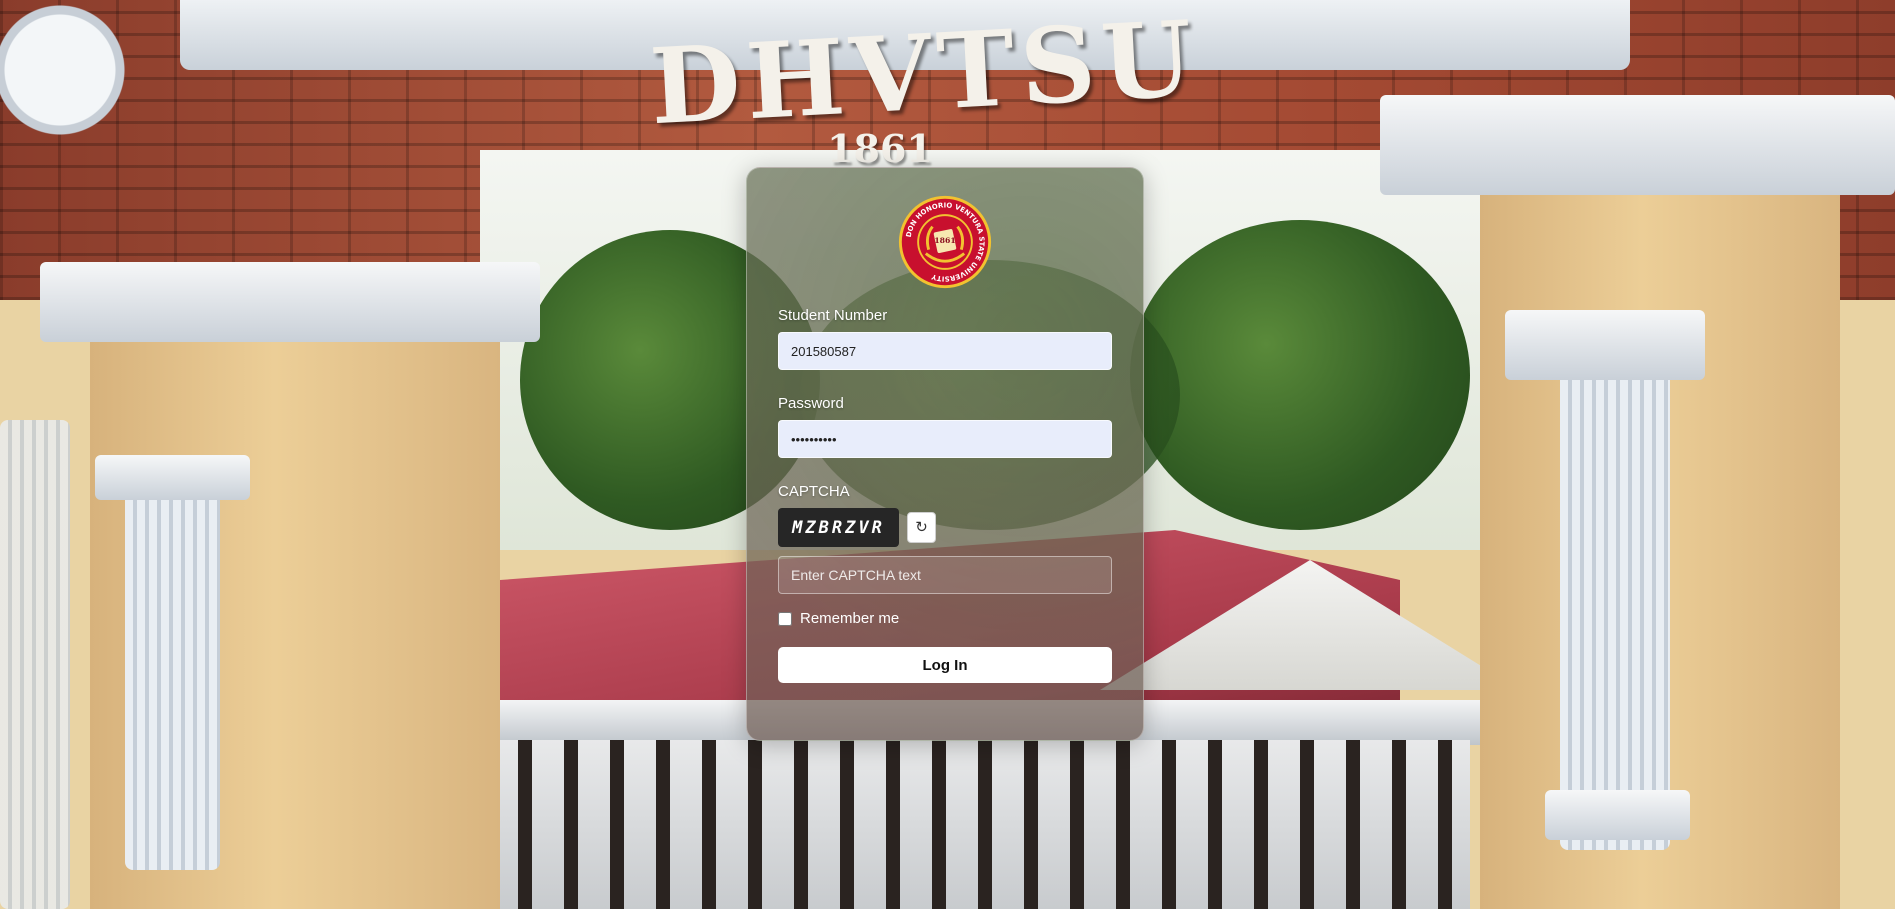 The image size is (1895, 909). Describe the element at coordinates (100, 70) in the screenshot. I see `ornament-scroll` at that location.